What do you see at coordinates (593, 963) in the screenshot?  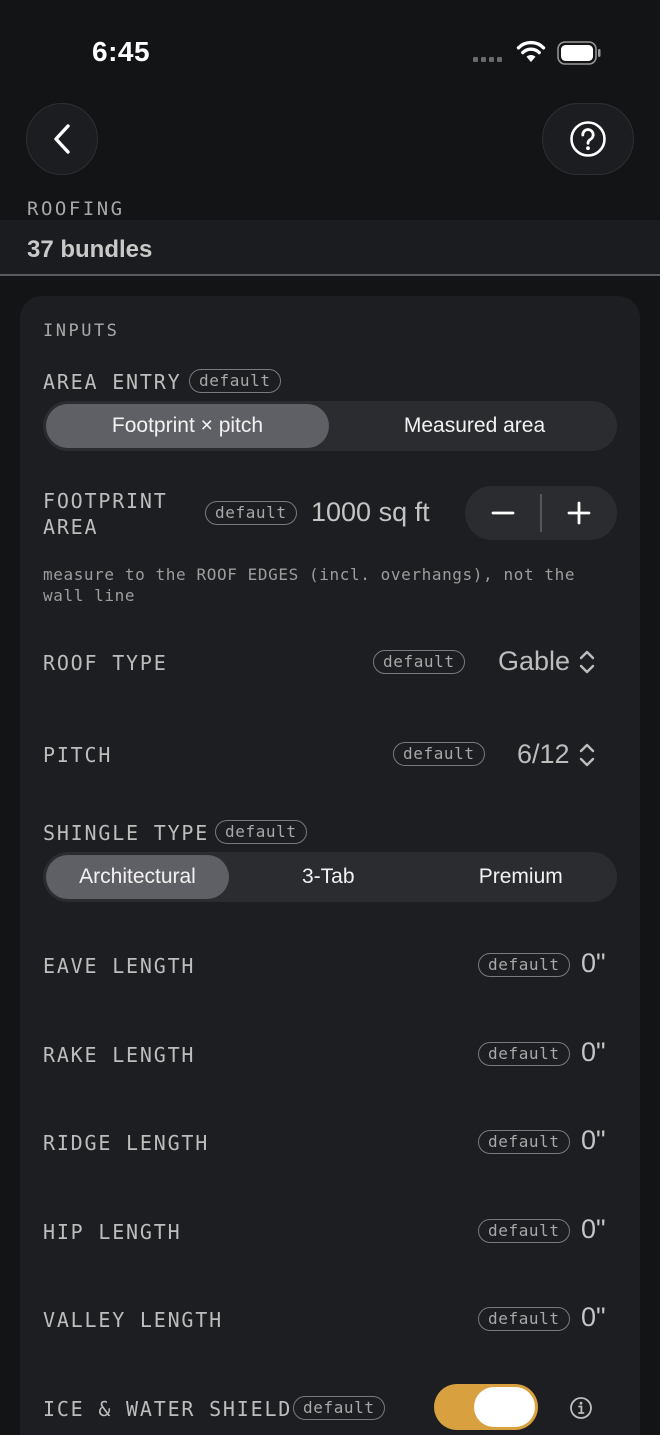 I see `eave-length-value: 0"` at bounding box center [593, 963].